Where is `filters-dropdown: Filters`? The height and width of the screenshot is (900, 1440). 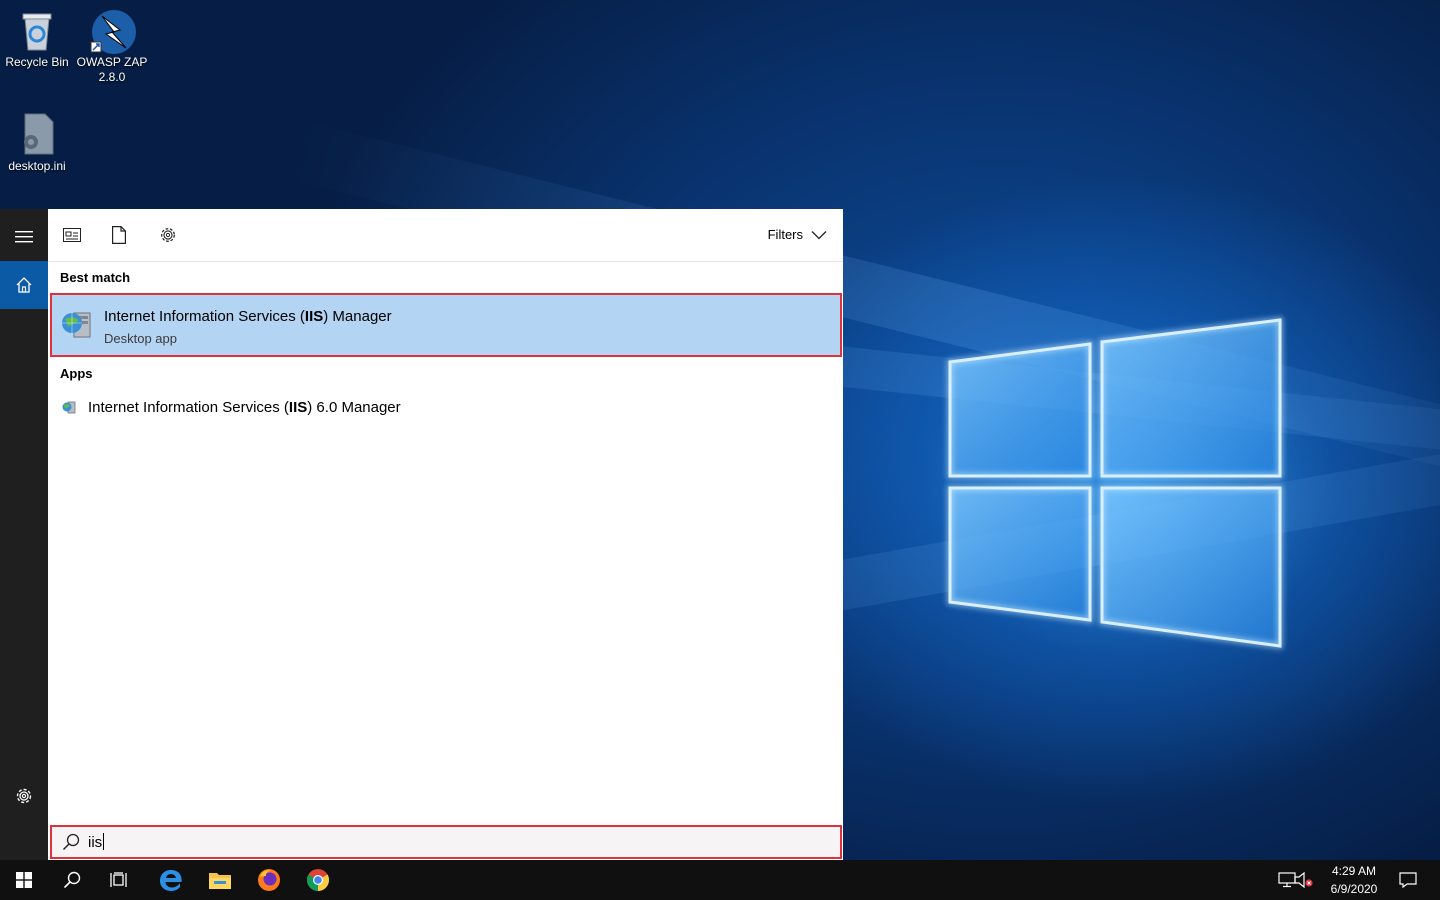 filters-dropdown: Filters is located at coordinates (797, 234).